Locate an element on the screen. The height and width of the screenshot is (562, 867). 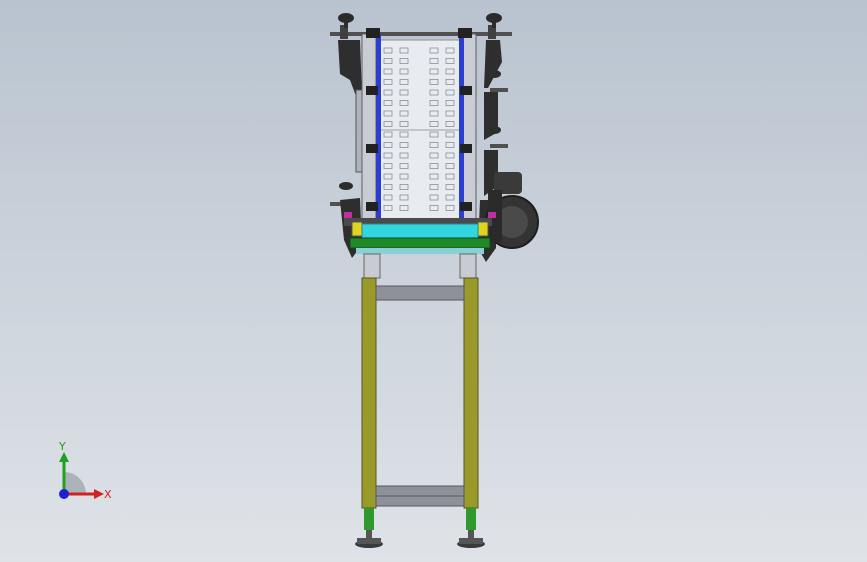
leveling-foot-left is located at coordinates (369, 528).